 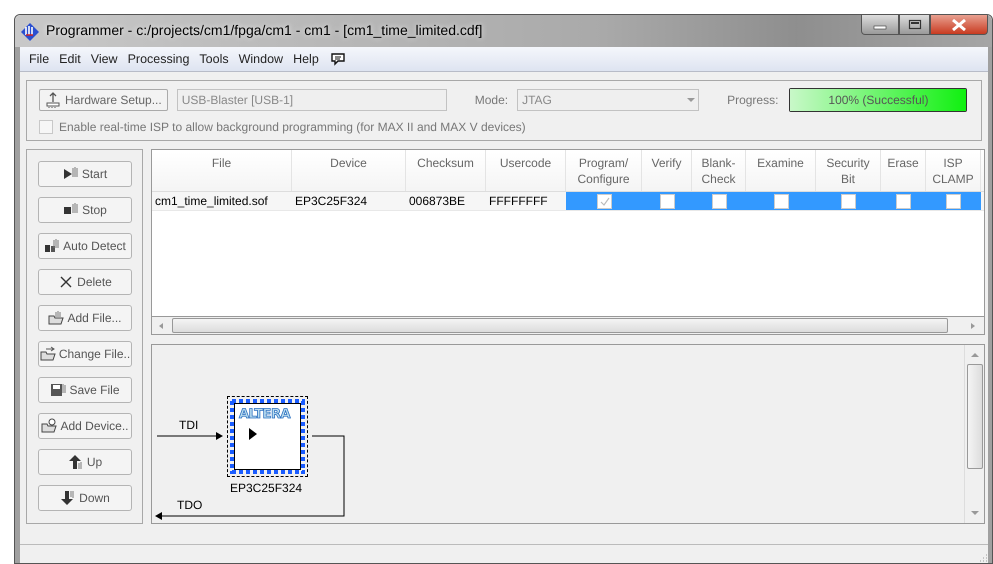 What do you see at coordinates (953, 170) in the screenshot?
I see `column-header: ISP CLAMP` at bounding box center [953, 170].